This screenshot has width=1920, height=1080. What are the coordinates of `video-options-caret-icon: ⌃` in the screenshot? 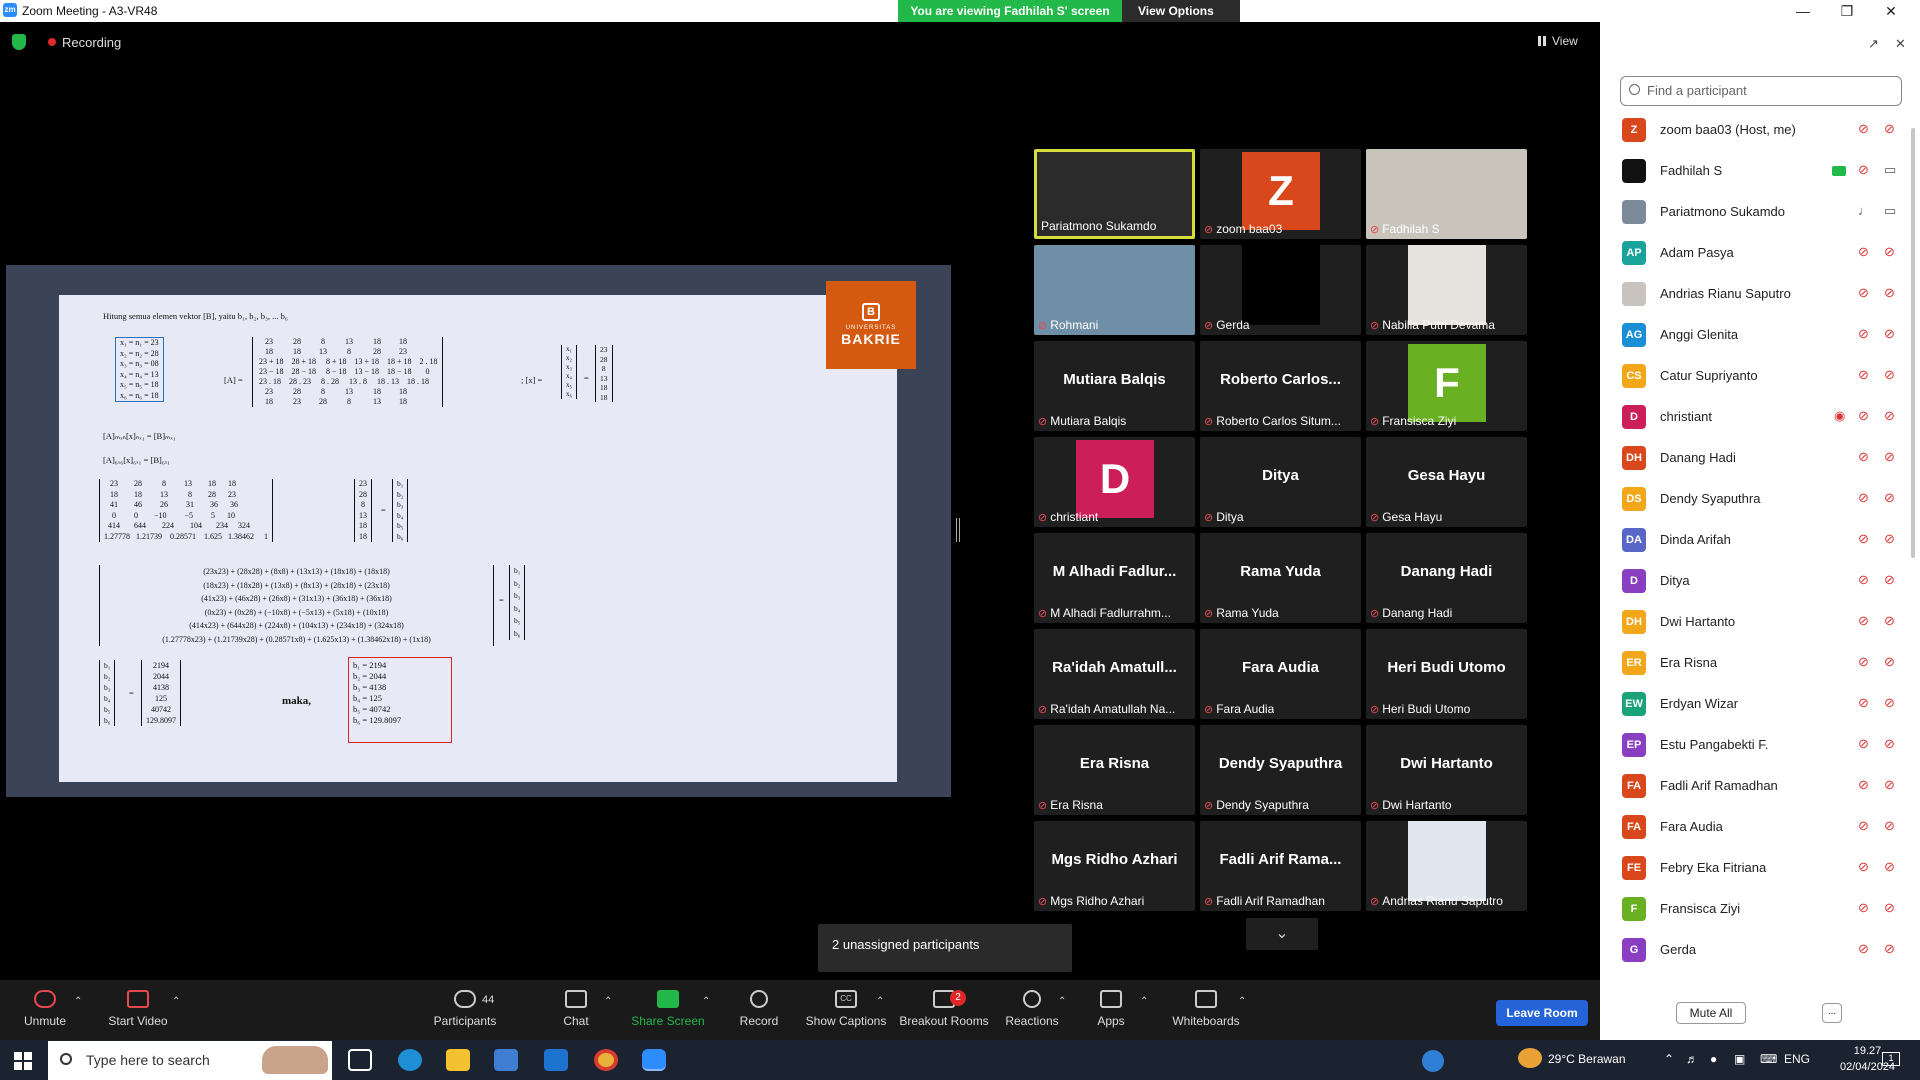 It's located at (176, 1001).